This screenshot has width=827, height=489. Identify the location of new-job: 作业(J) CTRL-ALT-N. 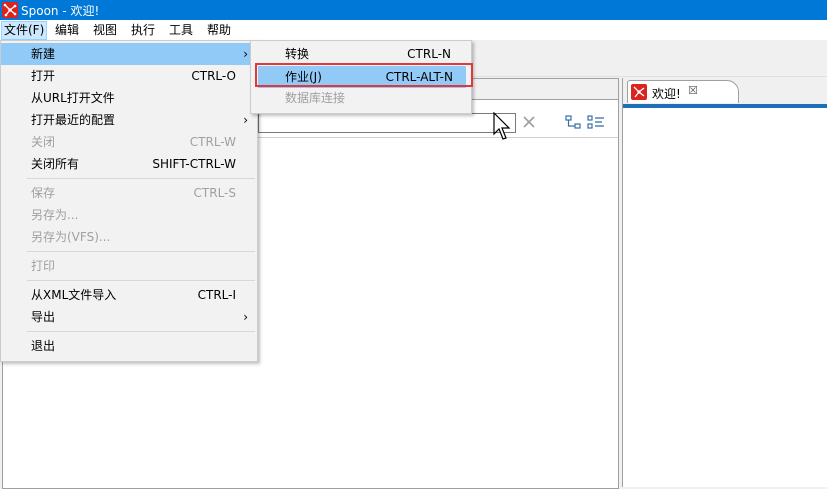
(362, 77).